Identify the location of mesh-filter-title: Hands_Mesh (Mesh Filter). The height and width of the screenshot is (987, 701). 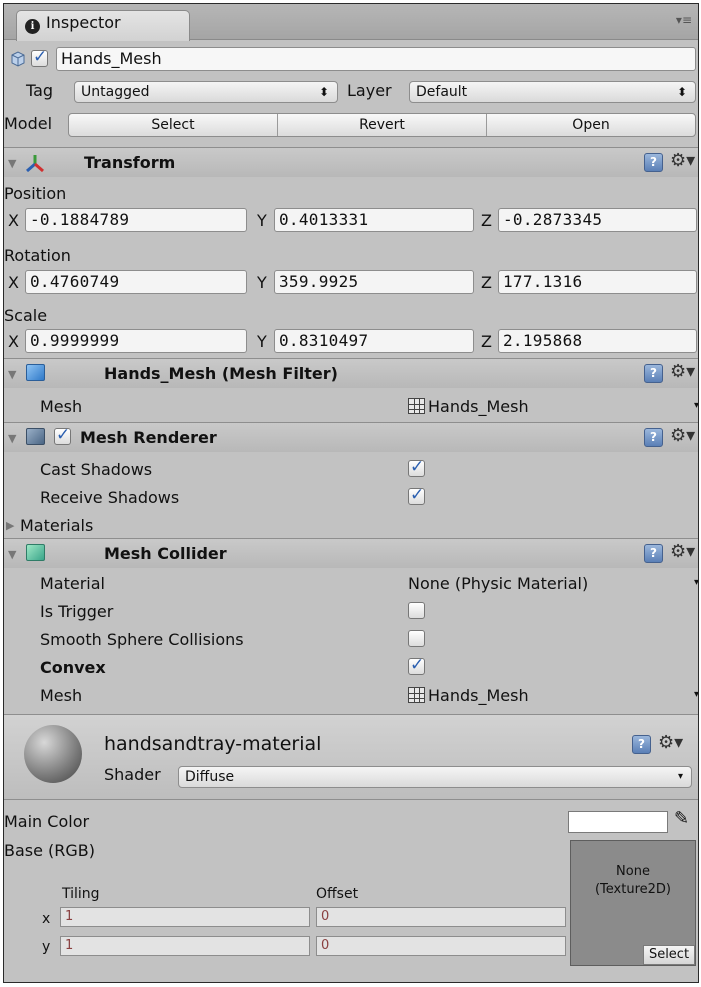
(221, 373).